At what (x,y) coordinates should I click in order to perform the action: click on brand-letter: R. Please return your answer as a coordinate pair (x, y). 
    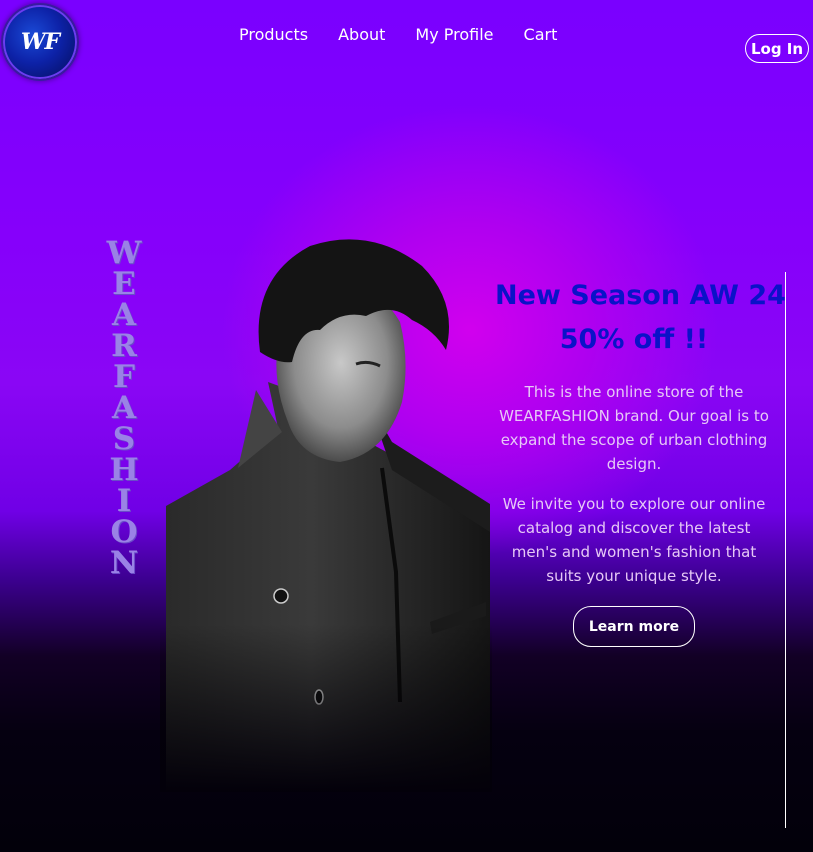
    Looking at the image, I should click on (124, 346).